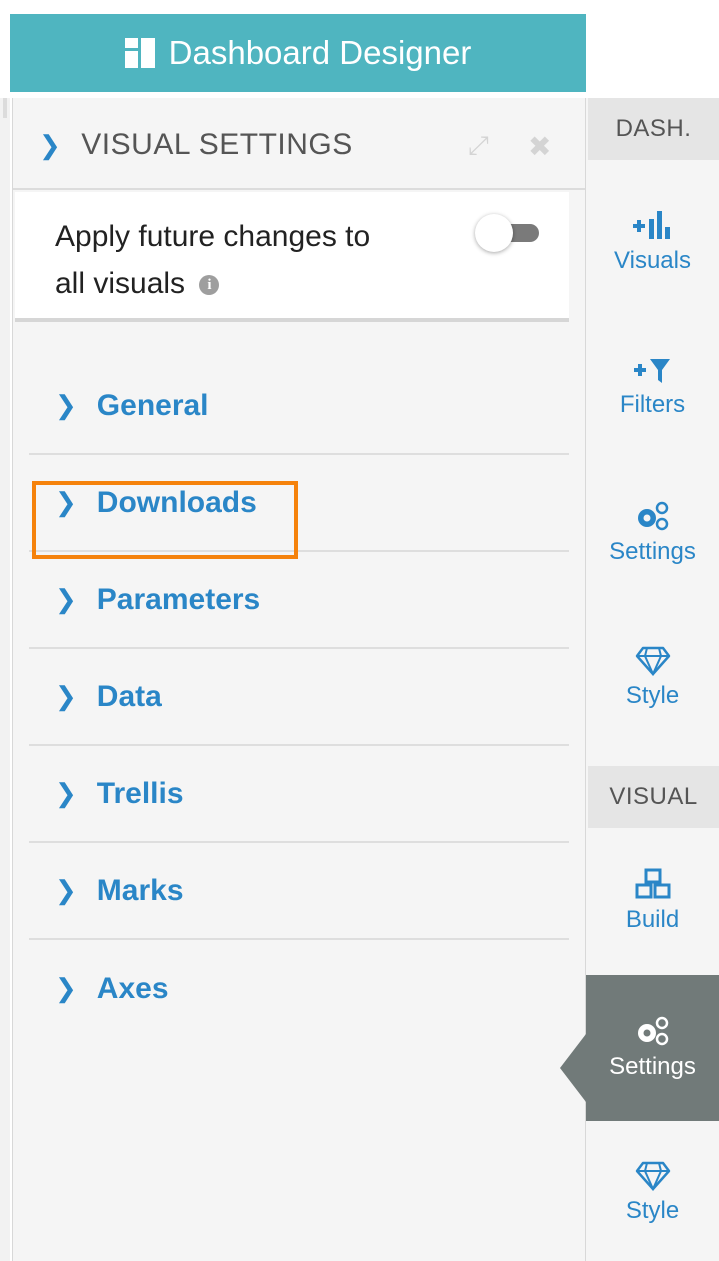 Image resolution: width=719 pixels, height=1261 pixels. I want to click on section-parameters: ❯ Parameters, so click(299, 600).